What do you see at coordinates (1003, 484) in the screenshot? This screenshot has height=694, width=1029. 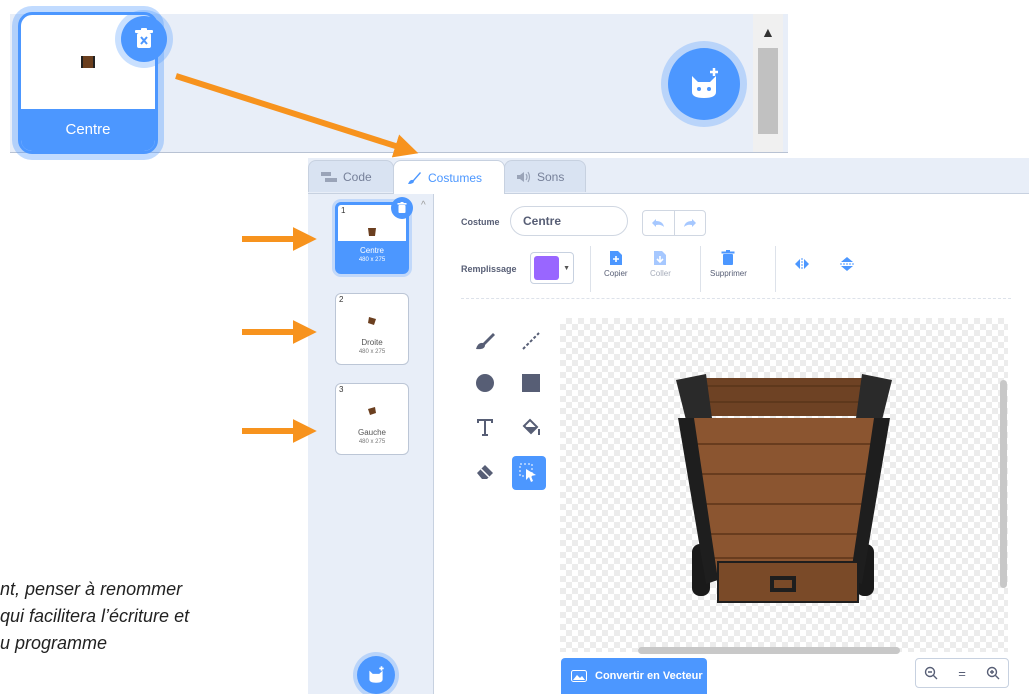 I see `canvas-vertical-scrollbar` at bounding box center [1003, 484].